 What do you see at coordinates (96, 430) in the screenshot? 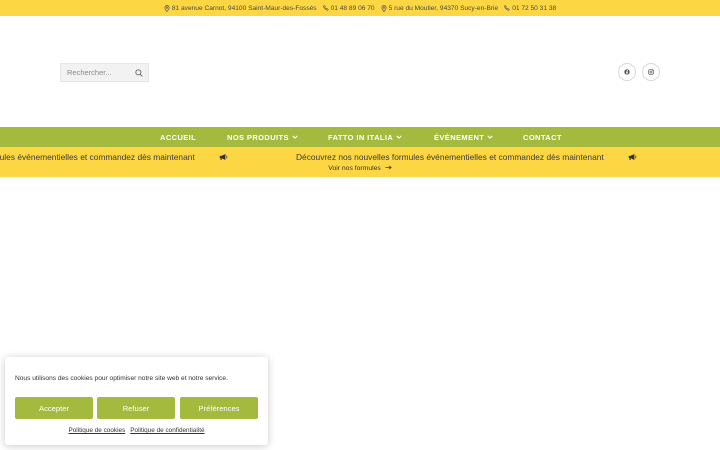
I see `cookie-policy-link: Politique de cookies` at bounding box center [96, 430].